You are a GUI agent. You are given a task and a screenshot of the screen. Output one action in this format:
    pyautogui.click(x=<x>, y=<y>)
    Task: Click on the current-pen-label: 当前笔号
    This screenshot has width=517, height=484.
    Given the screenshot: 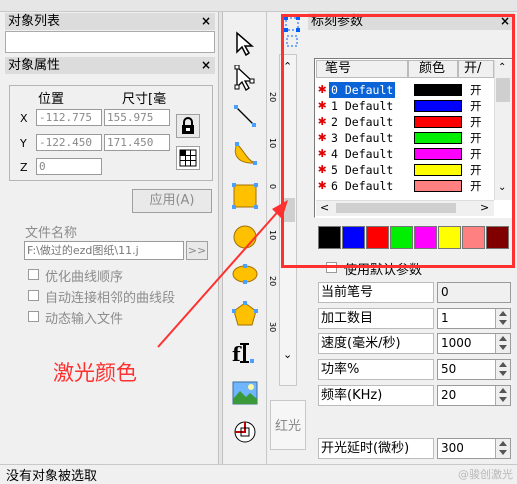 What is the action you would take?
    pyautogui.click(x=376, y=292)
    